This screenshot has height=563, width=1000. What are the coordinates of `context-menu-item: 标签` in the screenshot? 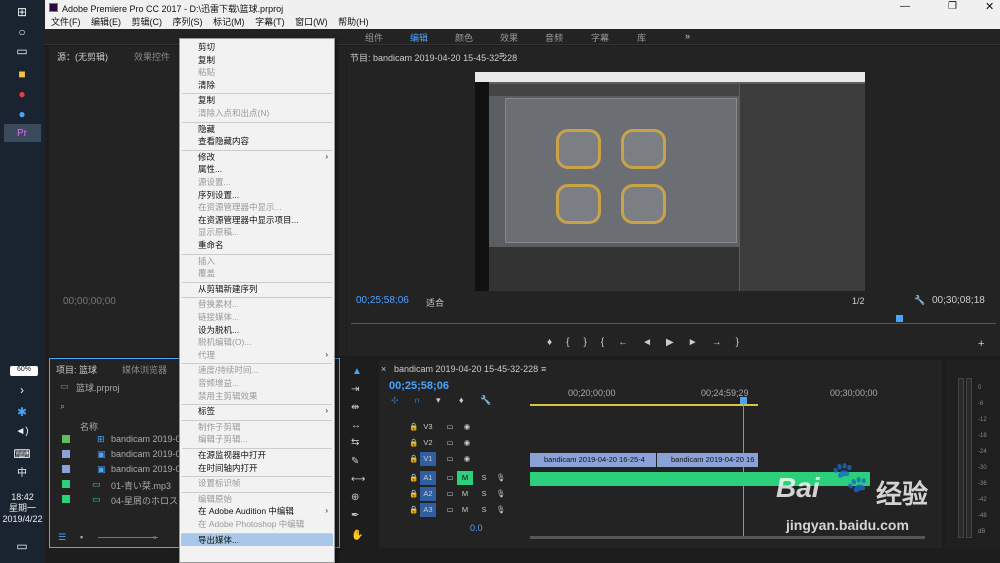 It's located at (206, 411).